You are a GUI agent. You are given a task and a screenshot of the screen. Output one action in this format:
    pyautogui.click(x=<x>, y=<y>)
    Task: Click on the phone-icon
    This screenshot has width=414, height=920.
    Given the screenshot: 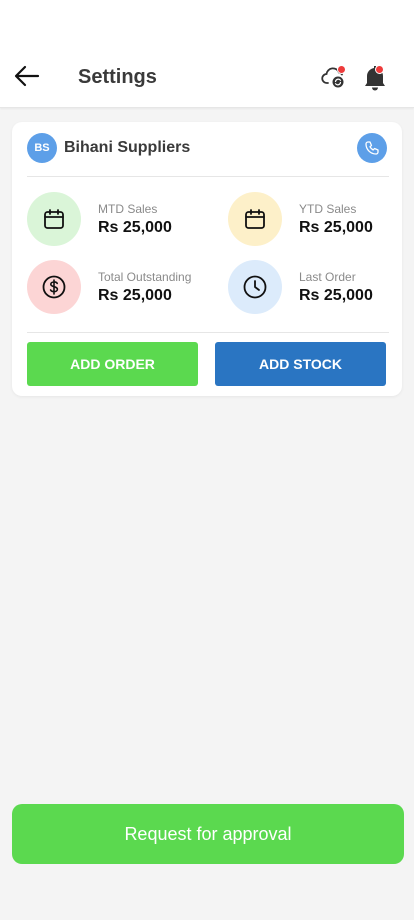 What is the action you would take?
    pyautogui.click(x=372, y=148)
    